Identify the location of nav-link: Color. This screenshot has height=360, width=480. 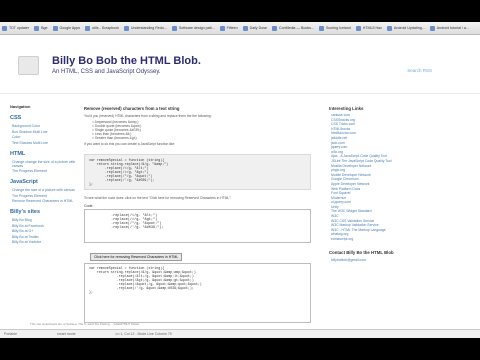
(46, 137).